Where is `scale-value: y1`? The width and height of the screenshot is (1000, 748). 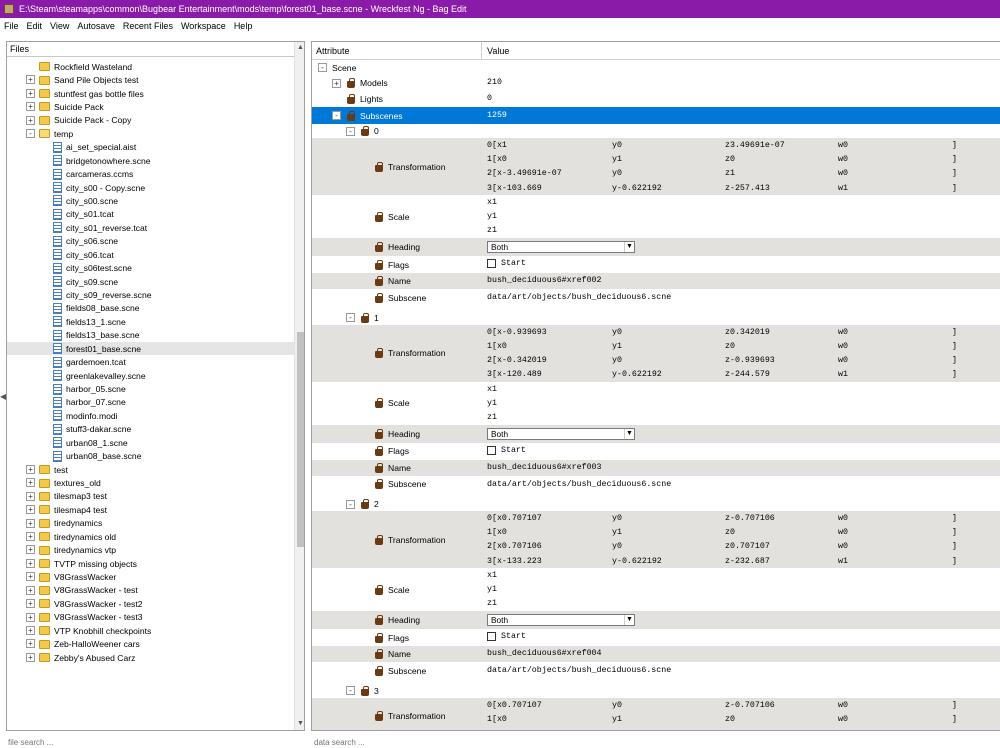 scale-value: y1 is located at coordinates (492, 403).